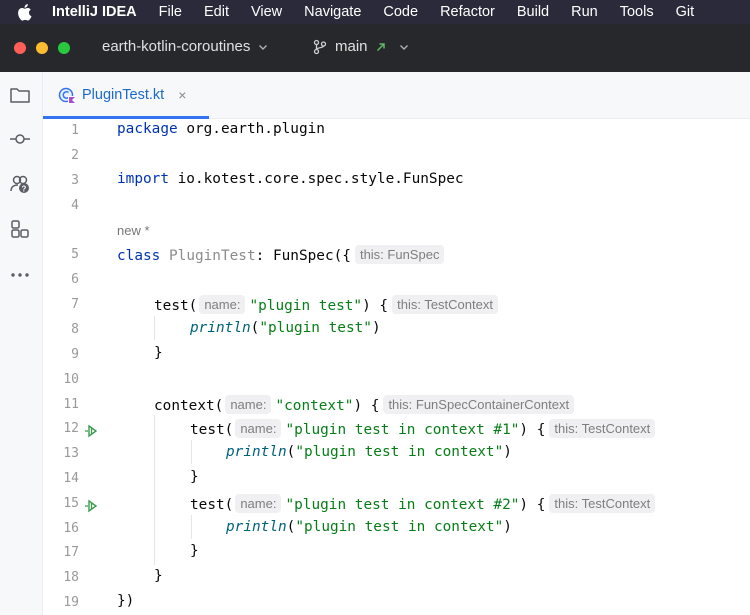 The image size is (750, 615). What do you see at coordinates (20, 139) in the screenshot?
I see `commit-icon` at bounding box center [20, 139].